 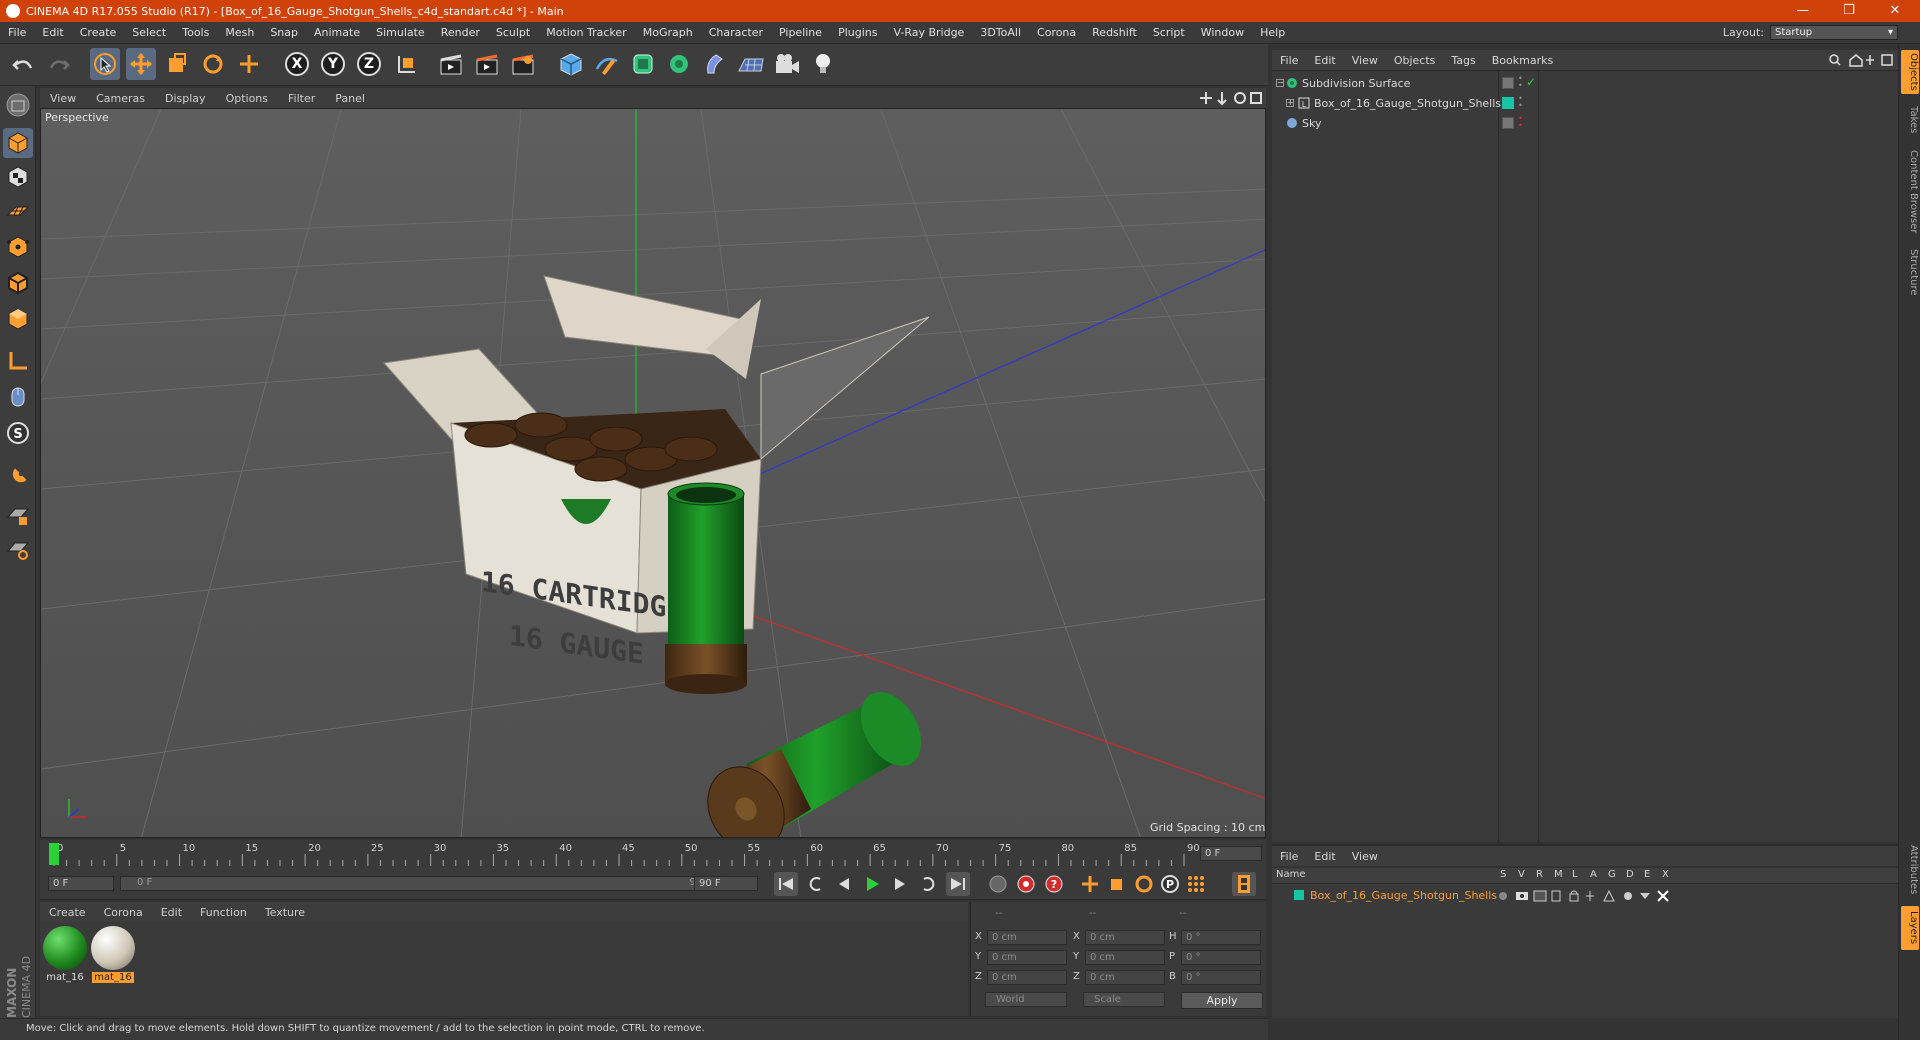 I want to click on render-view-button, so click(x=451, y=64).